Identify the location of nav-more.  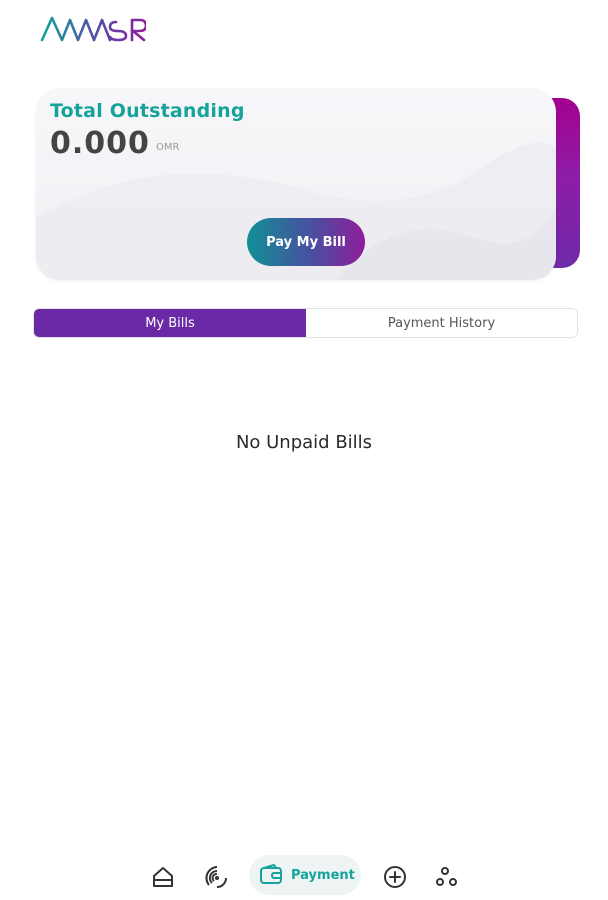
(447, 877).